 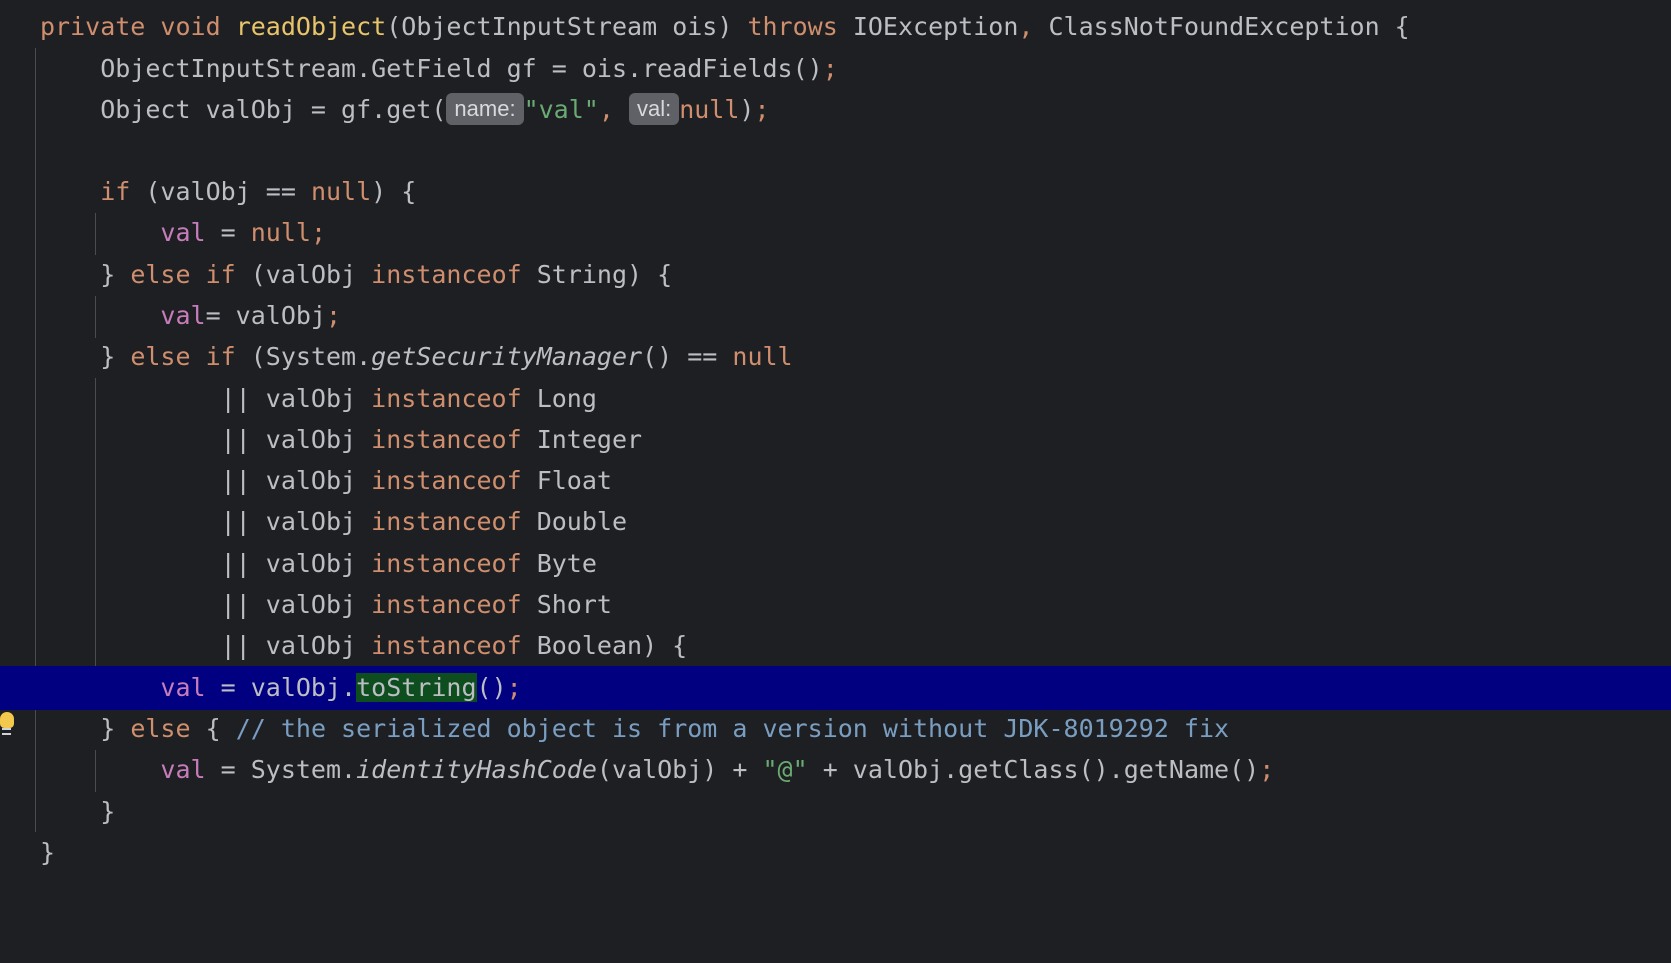 What do you see at coordinates (597, 274) in the screenshot?
I see `type-string: String) {` at bounding box center [597, 274].